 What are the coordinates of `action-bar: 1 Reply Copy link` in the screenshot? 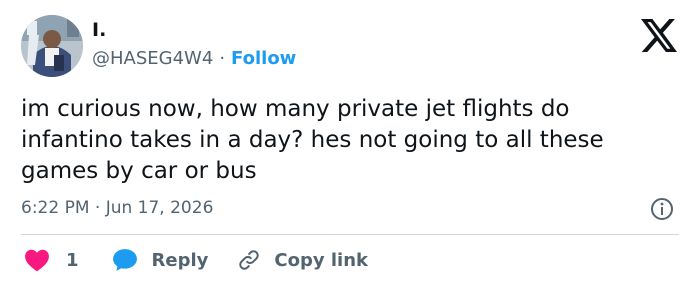 It's located at (194, 260).